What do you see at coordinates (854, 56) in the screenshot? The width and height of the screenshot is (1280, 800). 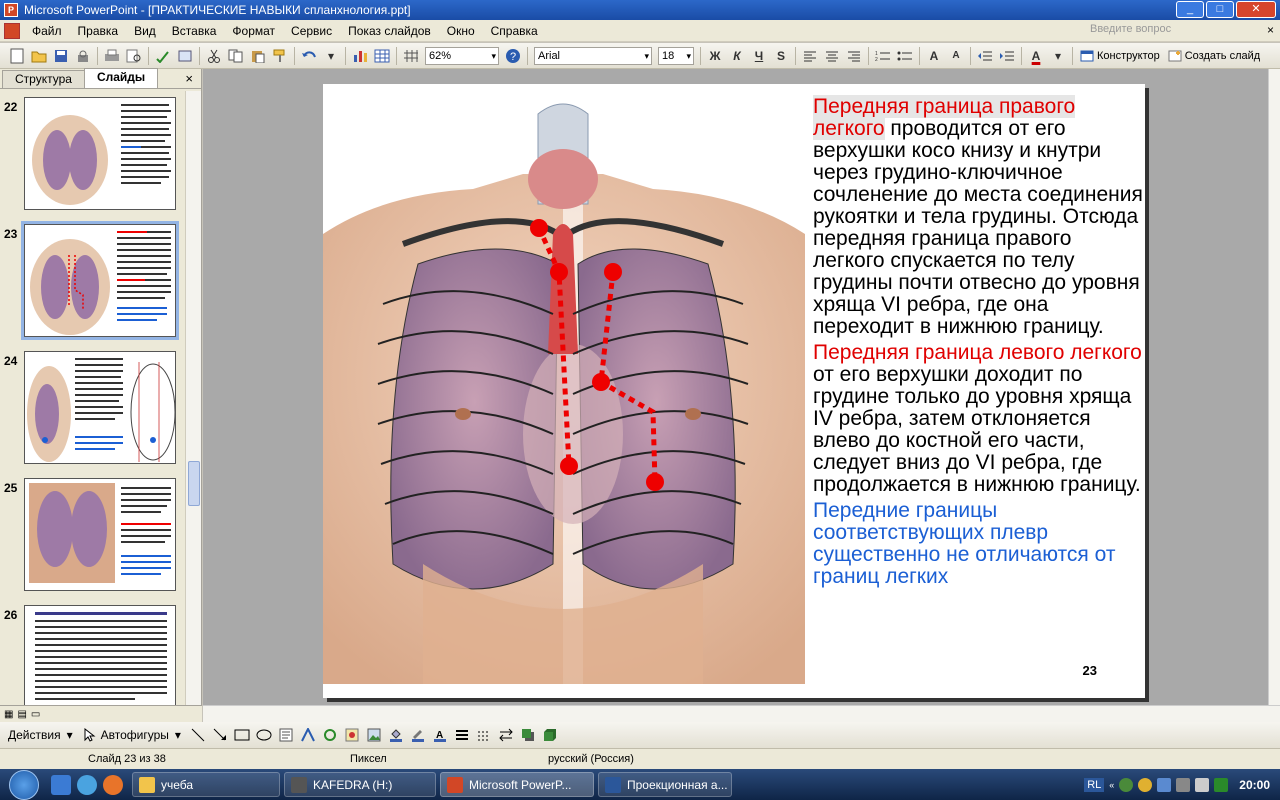 I see `align-right-icon` at bounding box center [854, 56].